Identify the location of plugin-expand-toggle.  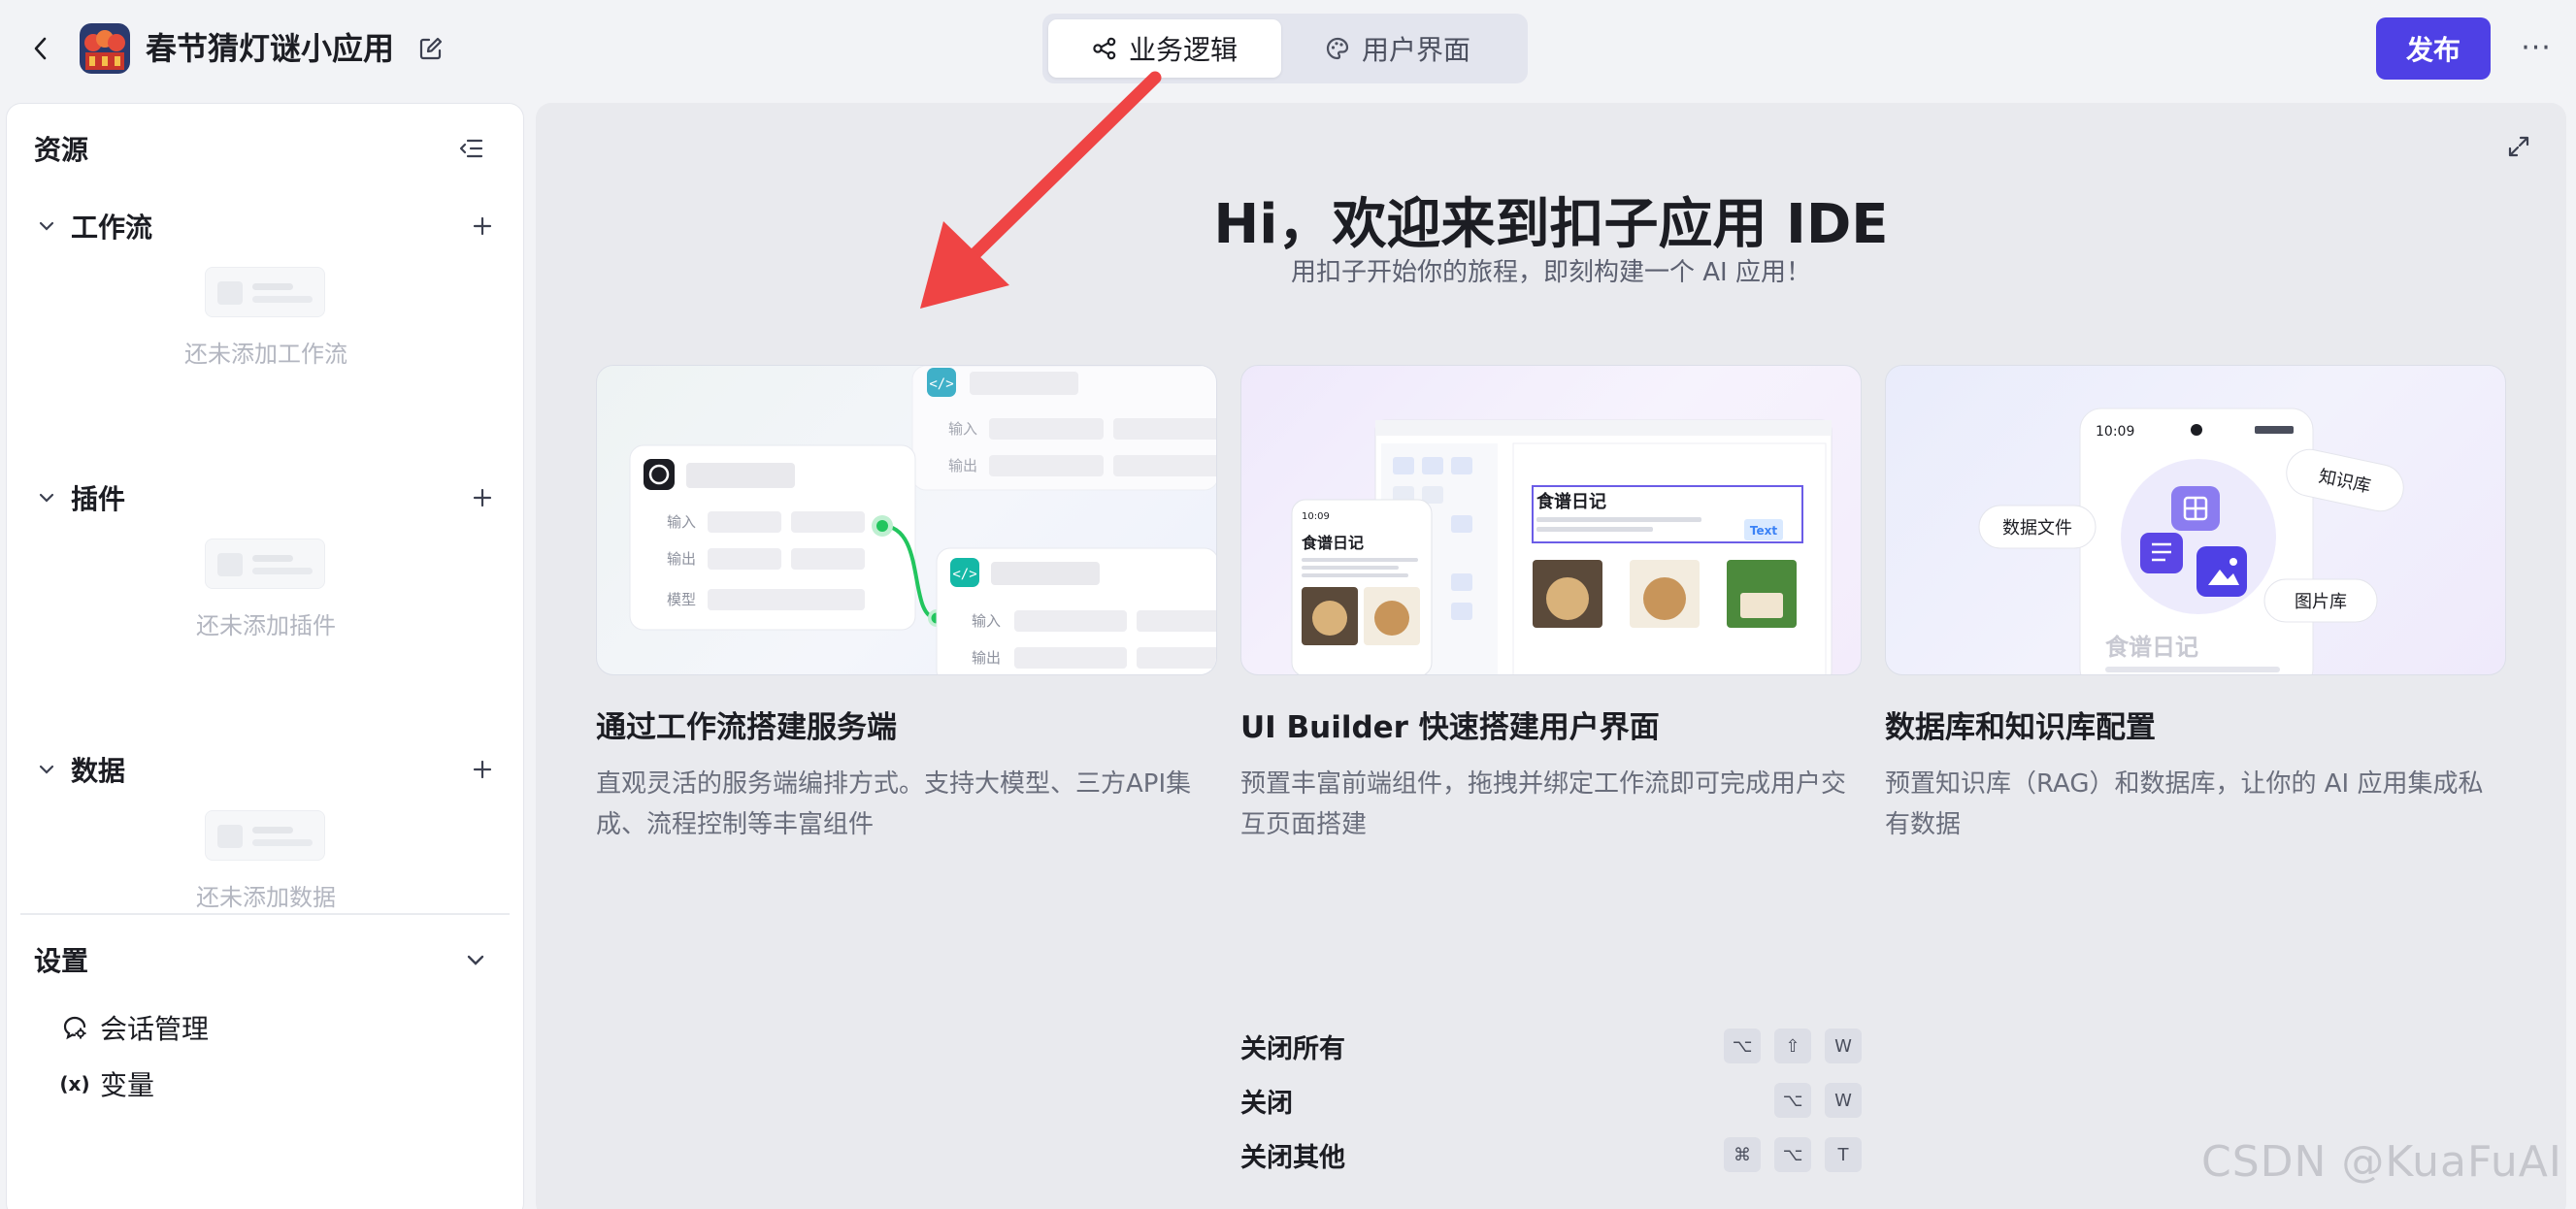
(46, 497).